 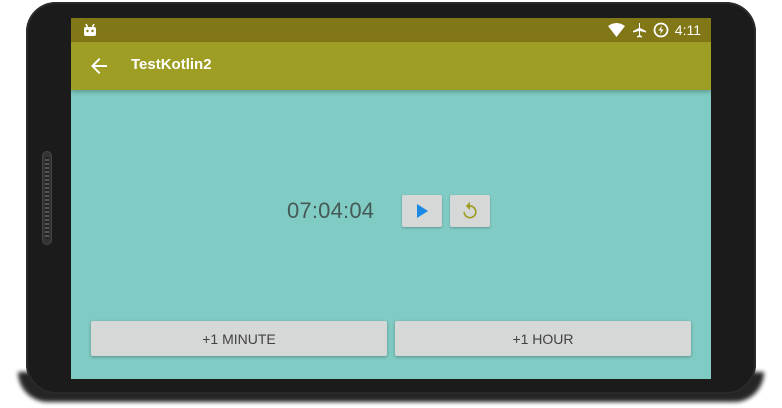 I want to click on app-bar: TestKotlin2, so click(x=391, y=66).